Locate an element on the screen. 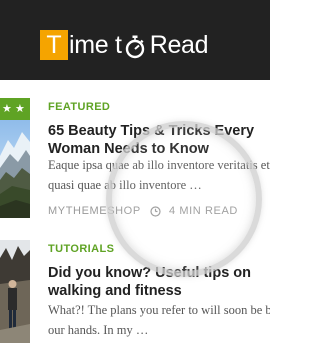 The height and width of the screenshot is (343, 320). clock-icon is located at coordinates (155, 211).